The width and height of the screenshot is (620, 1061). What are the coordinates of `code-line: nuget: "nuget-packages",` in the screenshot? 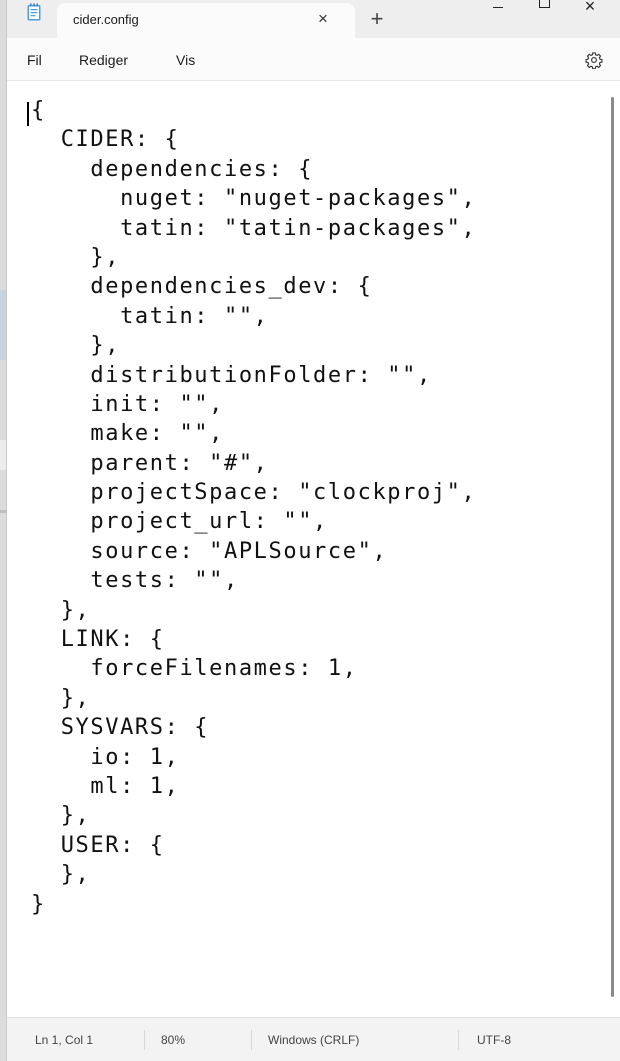 It's located at (254, 199).